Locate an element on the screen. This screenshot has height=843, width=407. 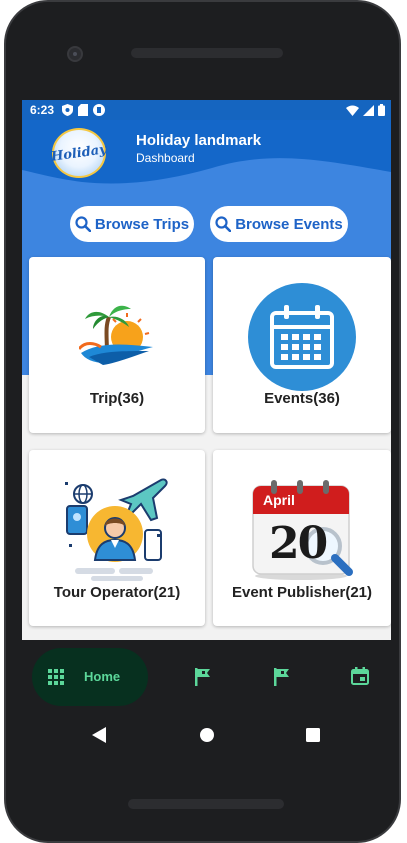
battery-icon is located at coordinates (381, 110).